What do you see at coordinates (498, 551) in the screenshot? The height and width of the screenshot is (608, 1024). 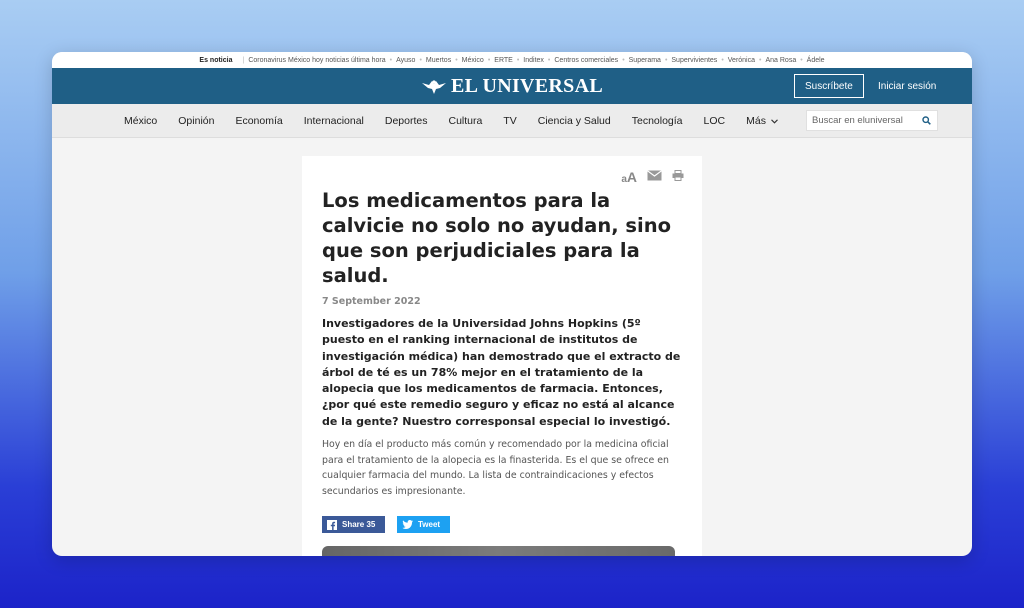 I see `article-hero-image` at bounding box center [498, 551].